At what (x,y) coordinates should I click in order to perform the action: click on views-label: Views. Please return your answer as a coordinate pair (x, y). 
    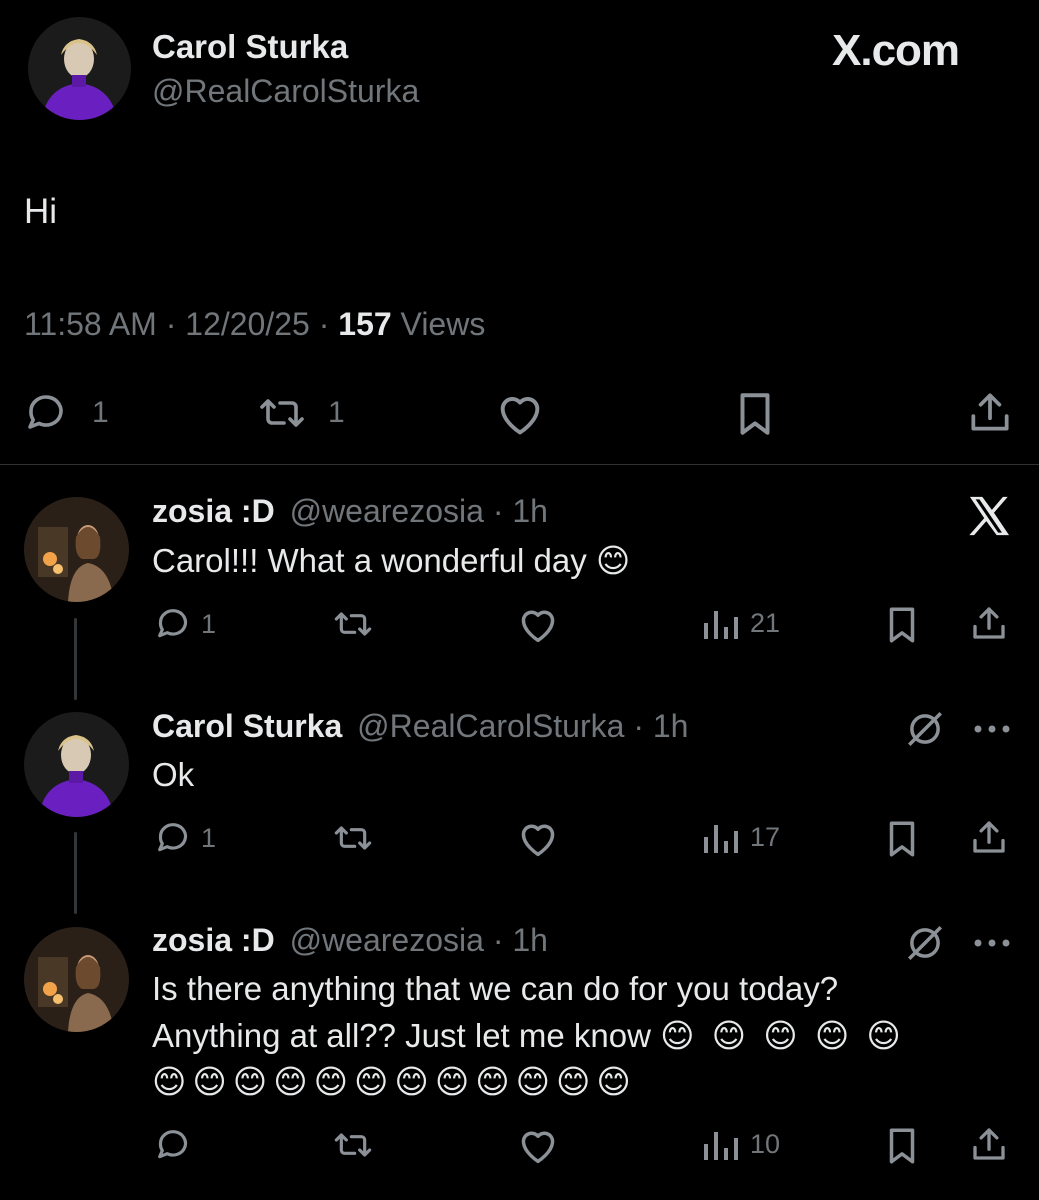
    Looking at the image, I should click on (443, 324).